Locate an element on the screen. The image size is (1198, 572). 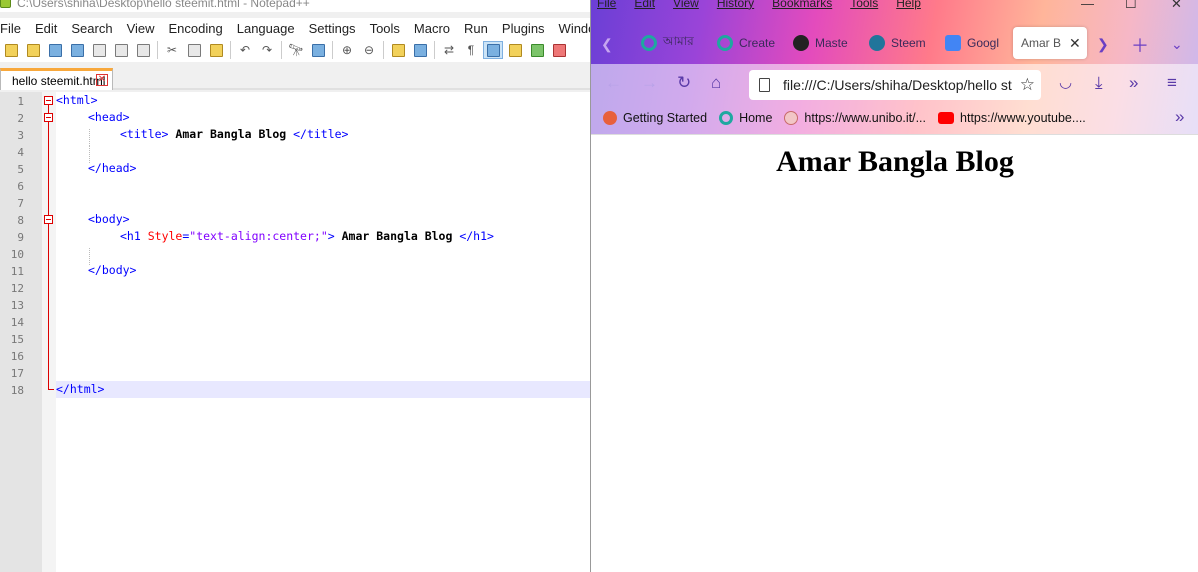
line-number: 9 is located at coordinates (20, 237).